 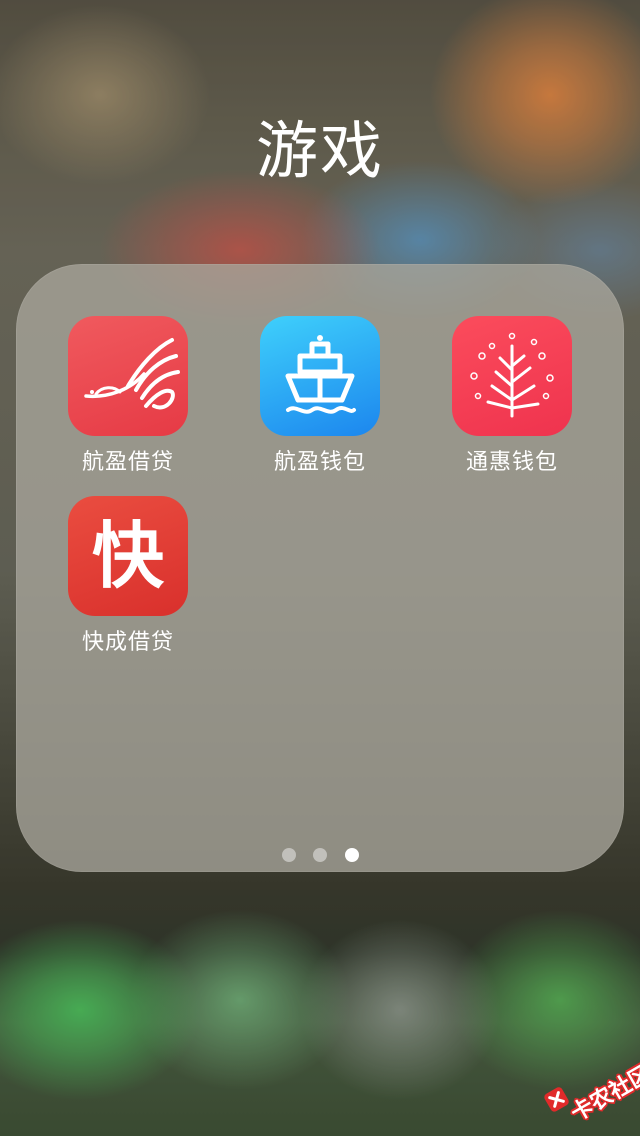 I want to click on blue-ship-logo-icon, so click(x=320, y=376).